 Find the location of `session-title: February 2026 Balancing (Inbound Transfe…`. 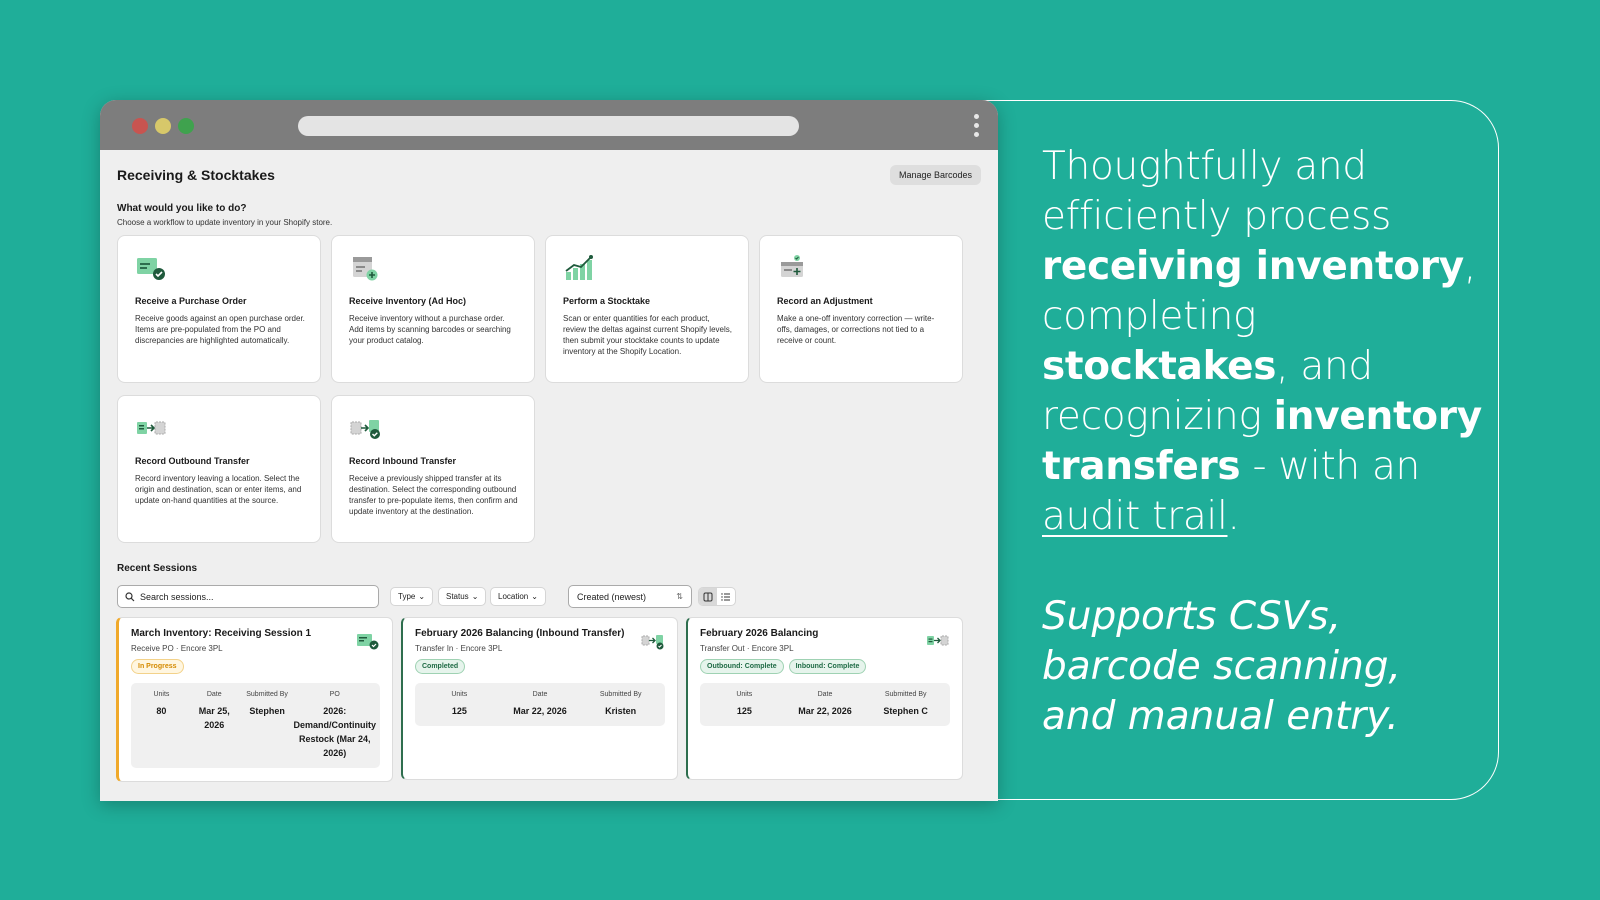

session-title: February 2026 Balancing (Inbound Transfe… is located at coordinates (520, 633).